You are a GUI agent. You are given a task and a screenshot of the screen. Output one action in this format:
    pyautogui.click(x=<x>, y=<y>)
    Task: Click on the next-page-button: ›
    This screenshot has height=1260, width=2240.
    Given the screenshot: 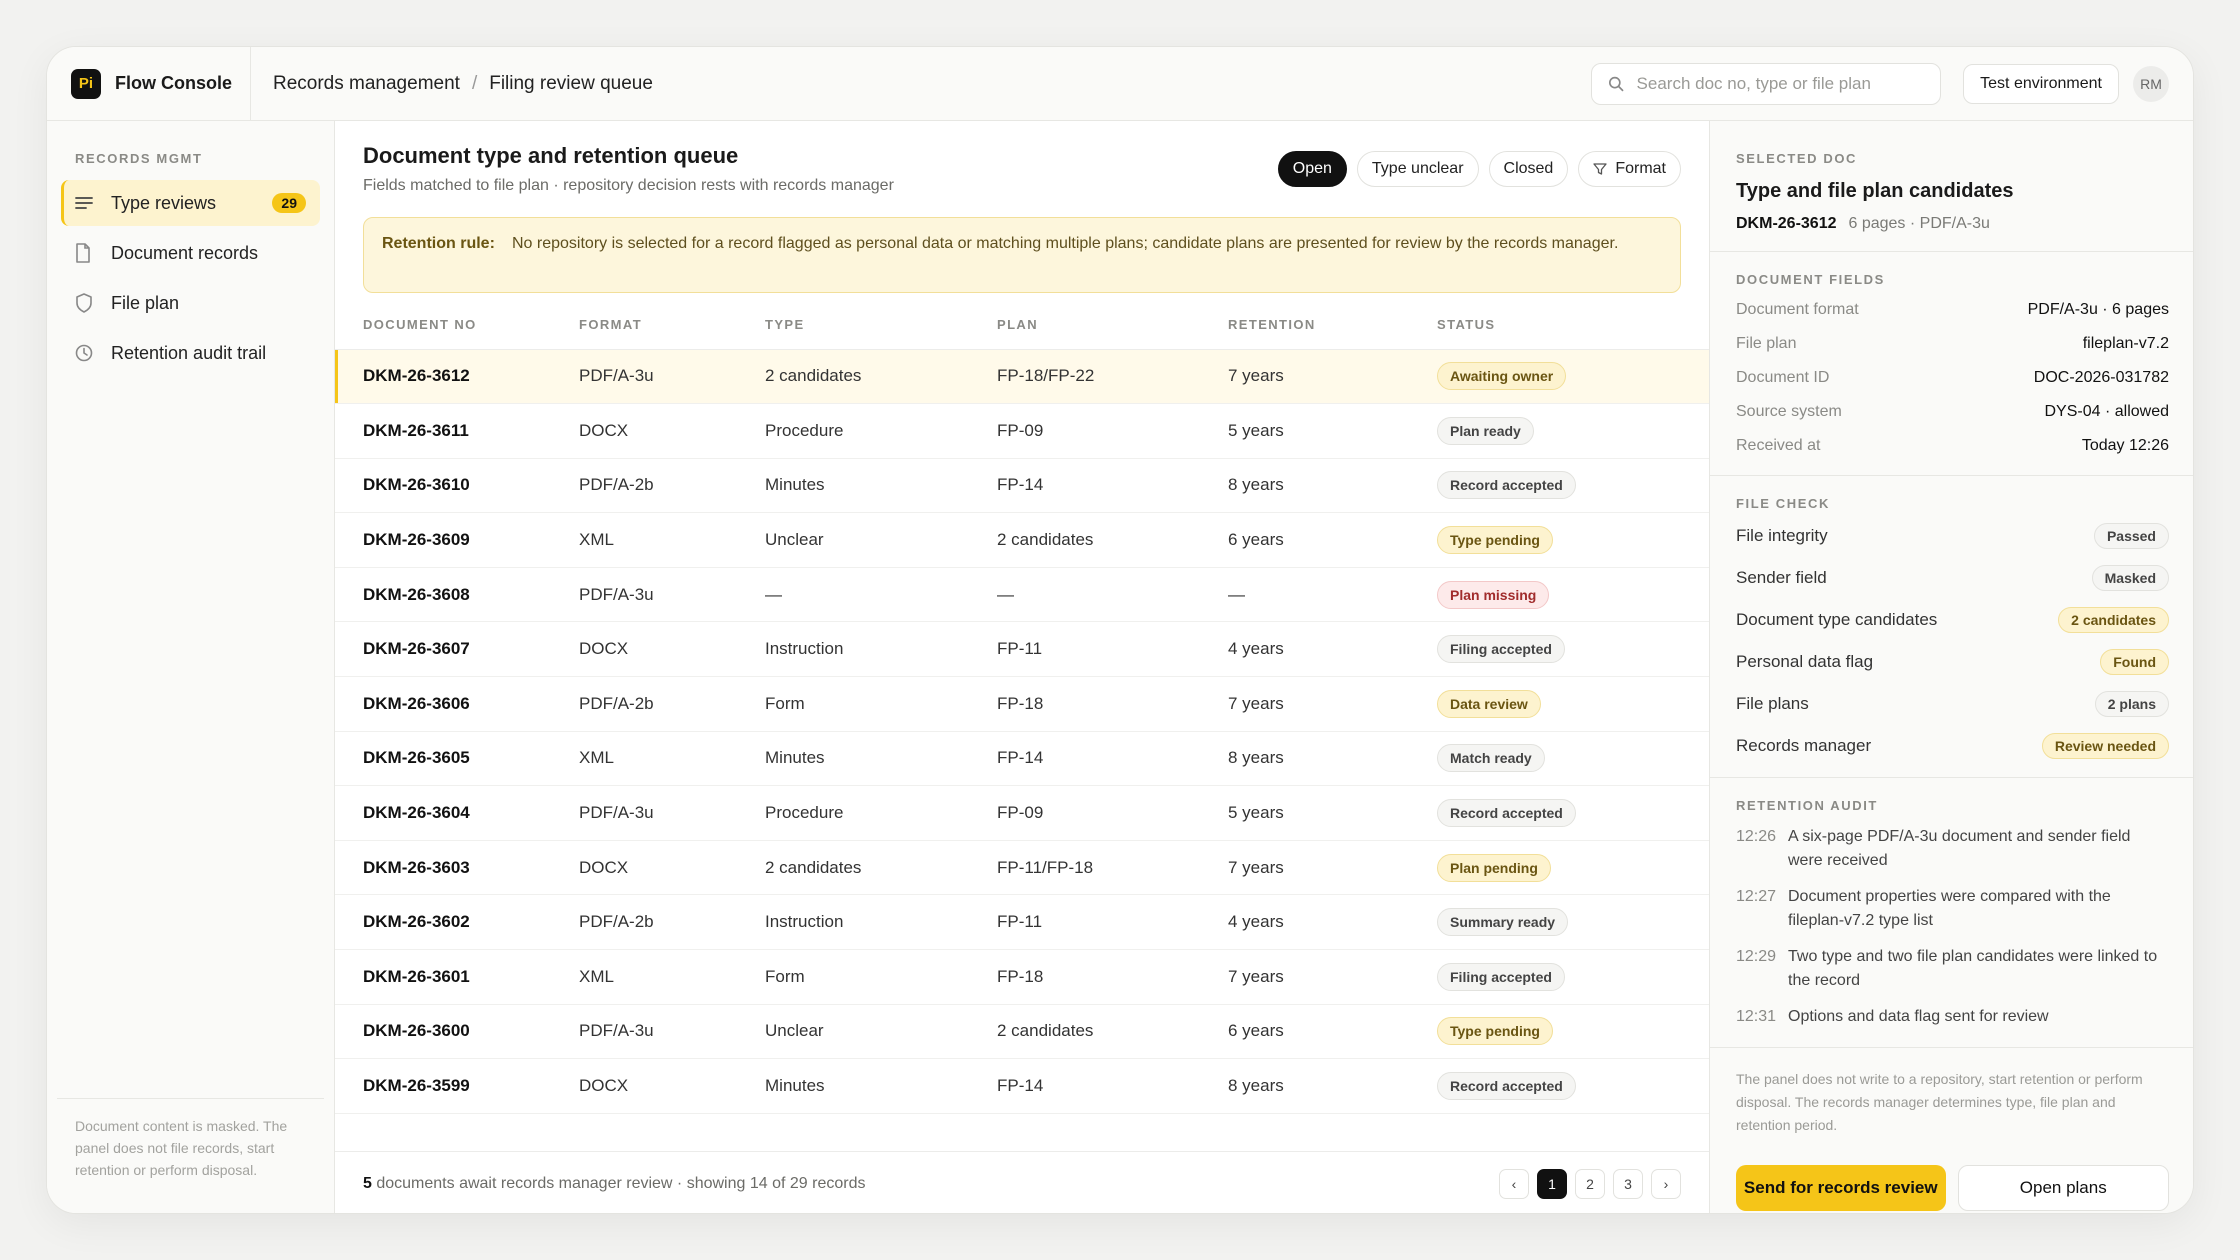 What is the action you would take?
    pyautogui.click(x=1666, y=1183)
    